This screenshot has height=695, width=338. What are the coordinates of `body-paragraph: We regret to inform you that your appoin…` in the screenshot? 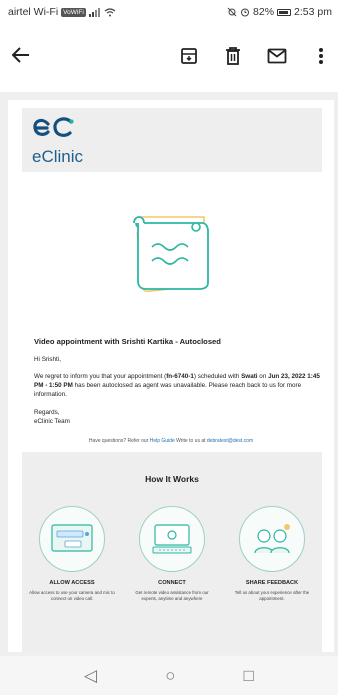 It's located at (177, 385).